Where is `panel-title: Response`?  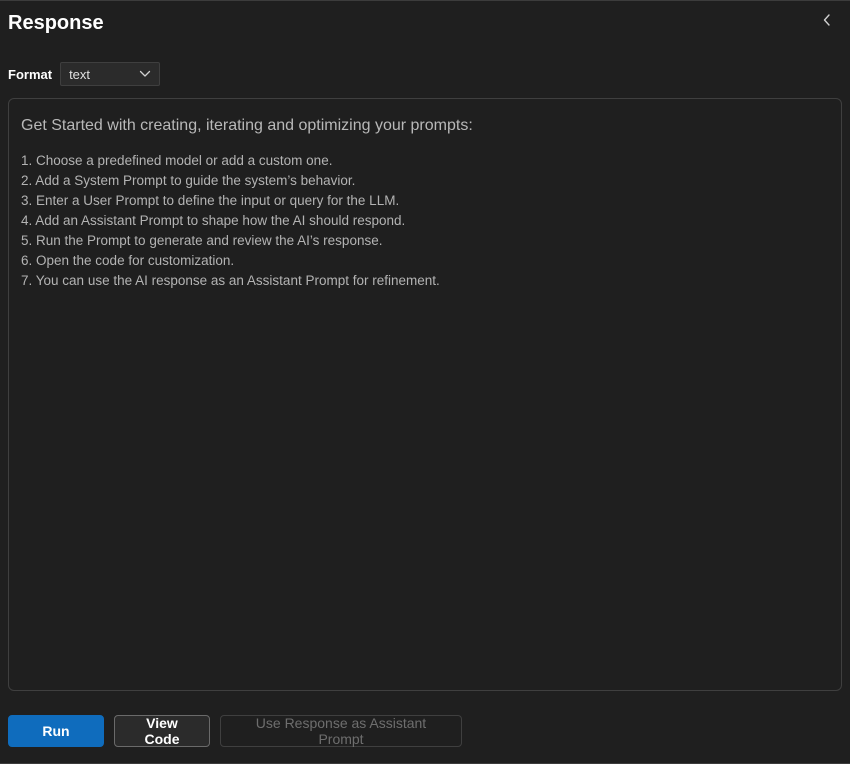 panel-title: Response is located at coordinates (56, 23).